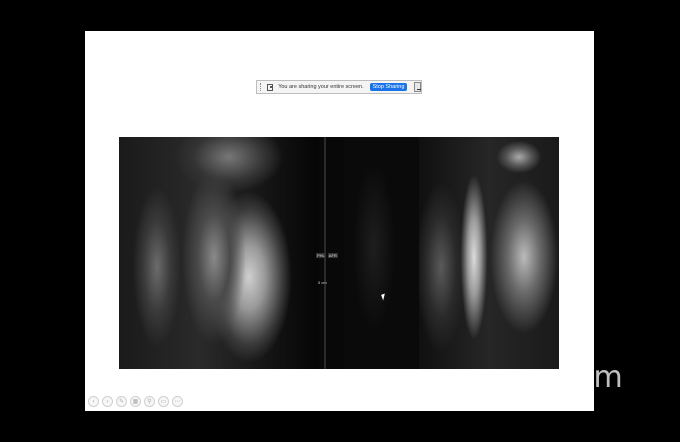 The height and width of the screenshot is (442, 680). What do you see at coordinates (388, 87) in the screenshot?
I see `stop-sharing-button: Stop Sharing` at bounding box center [388, 87].